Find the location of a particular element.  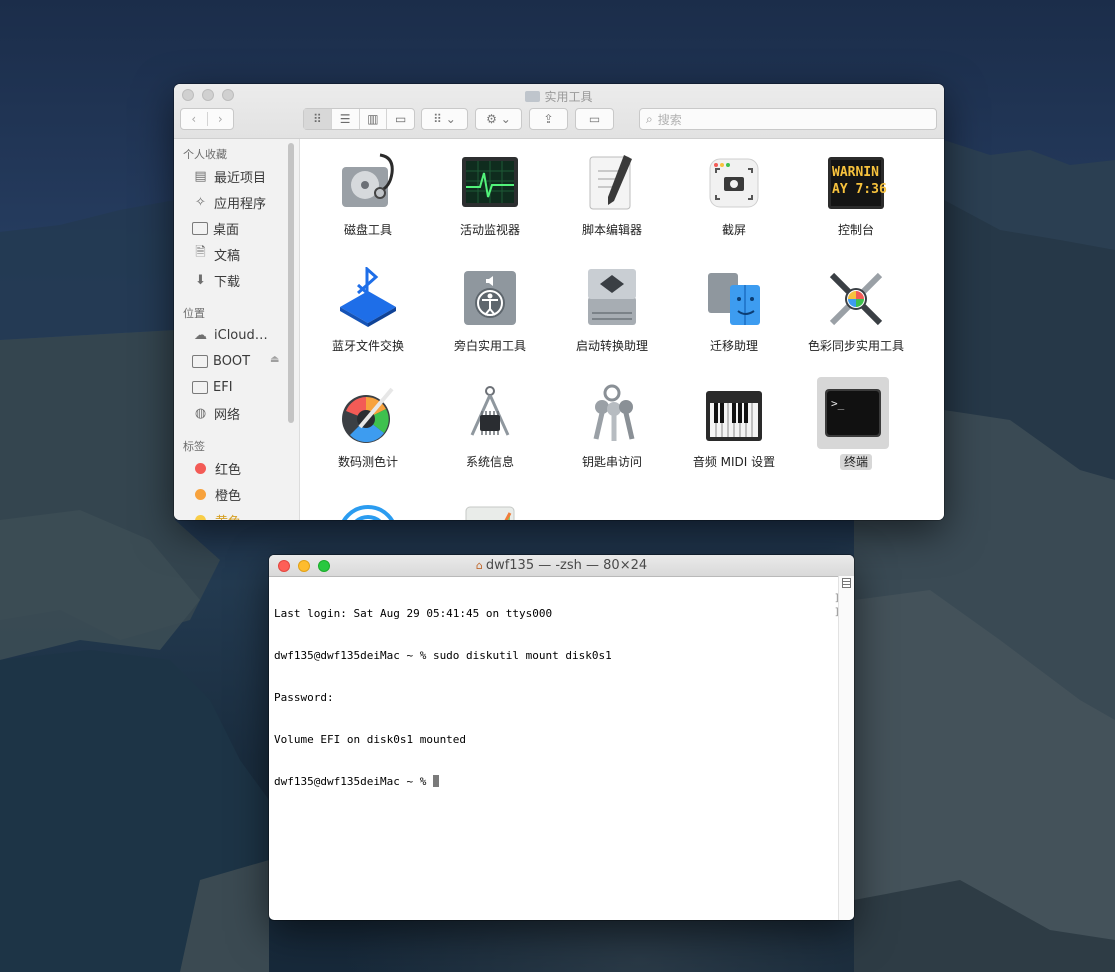

desktop-icon is located at coordinates (200, 228).